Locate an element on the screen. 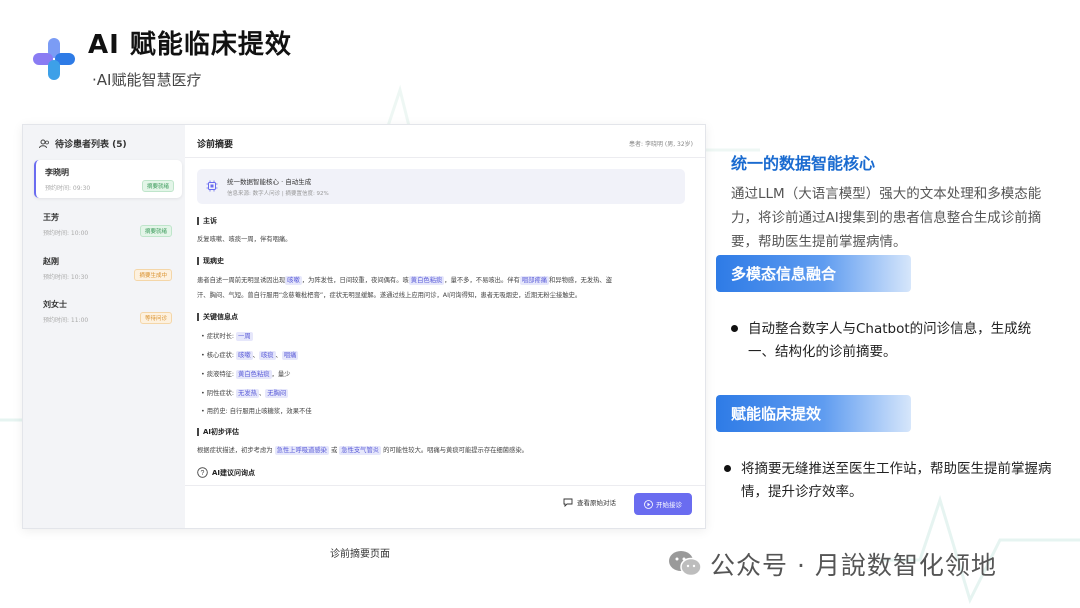 This screenshot has width=1080, height=608. patient-card: 赵刚 预约时间: 10:30 摘要生成中 is located at coordinates (107, 268).